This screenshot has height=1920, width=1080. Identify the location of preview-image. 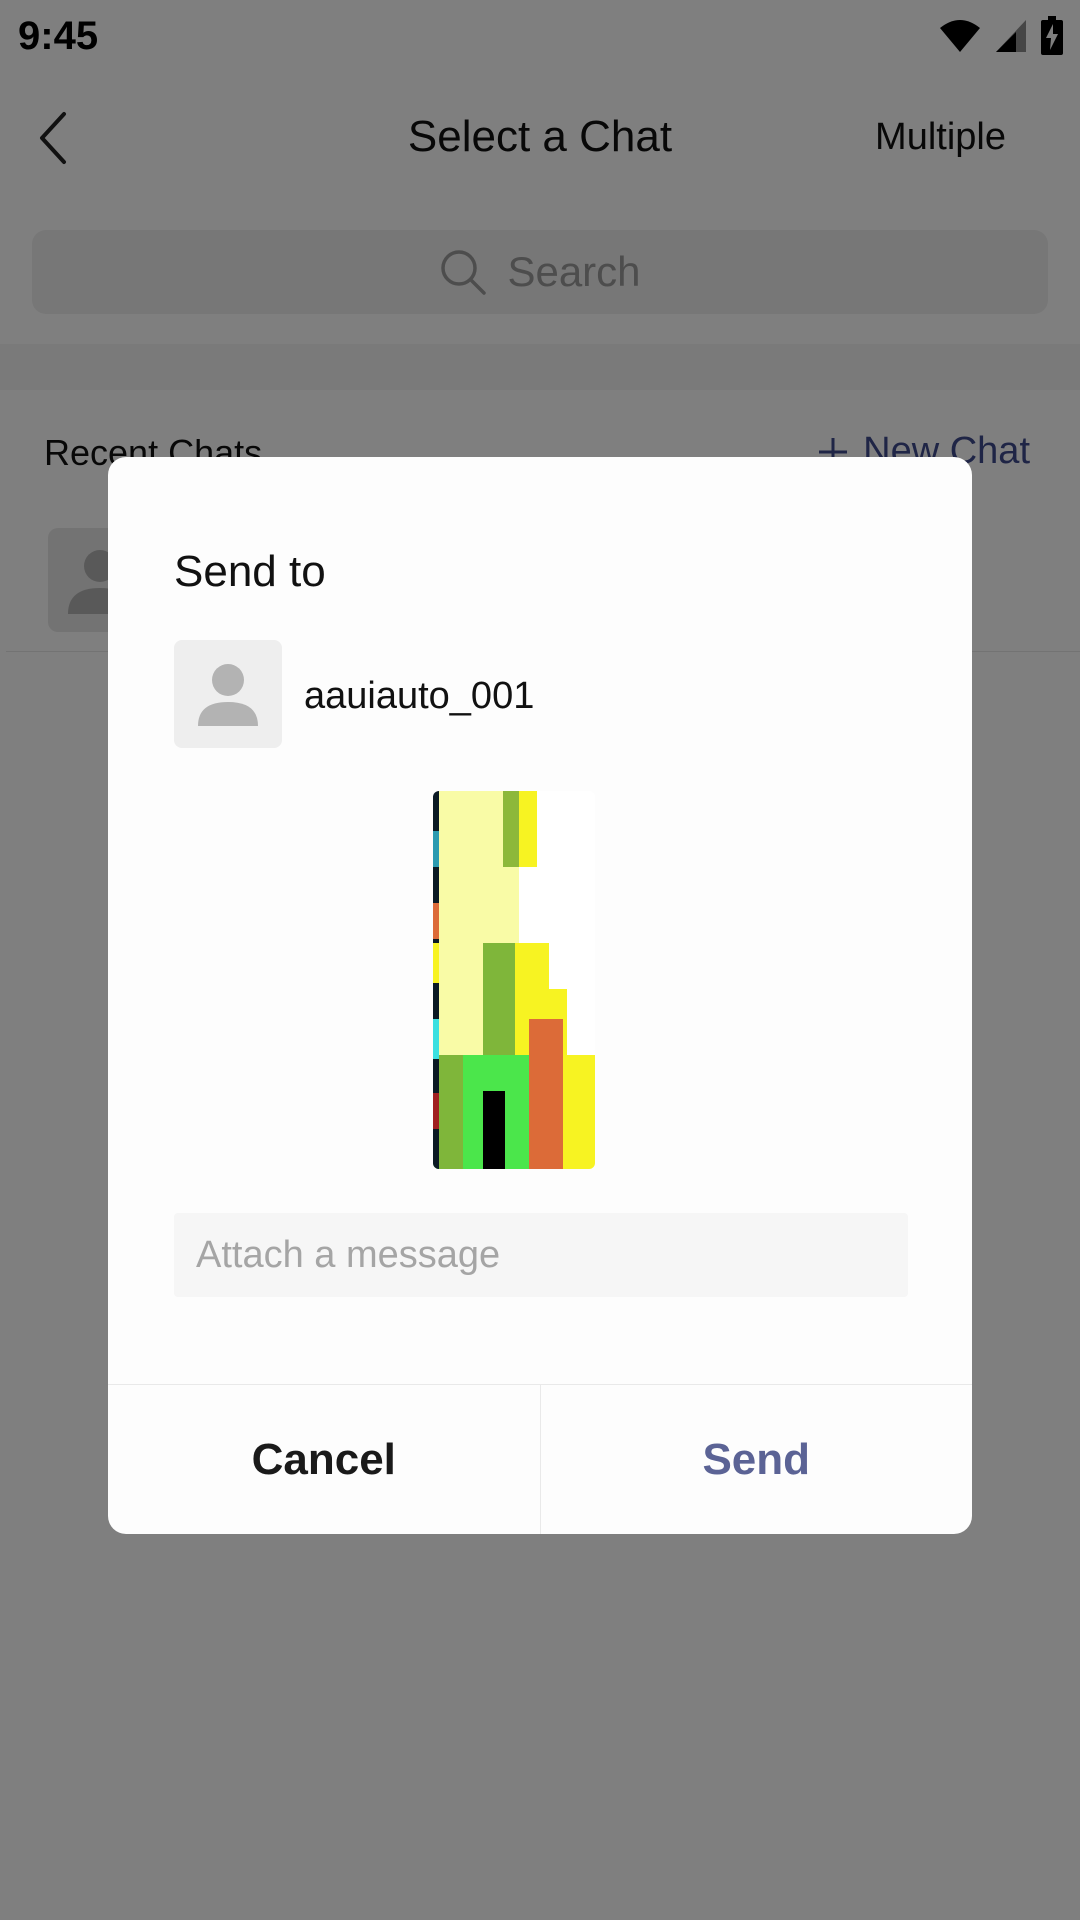
(514, 980).